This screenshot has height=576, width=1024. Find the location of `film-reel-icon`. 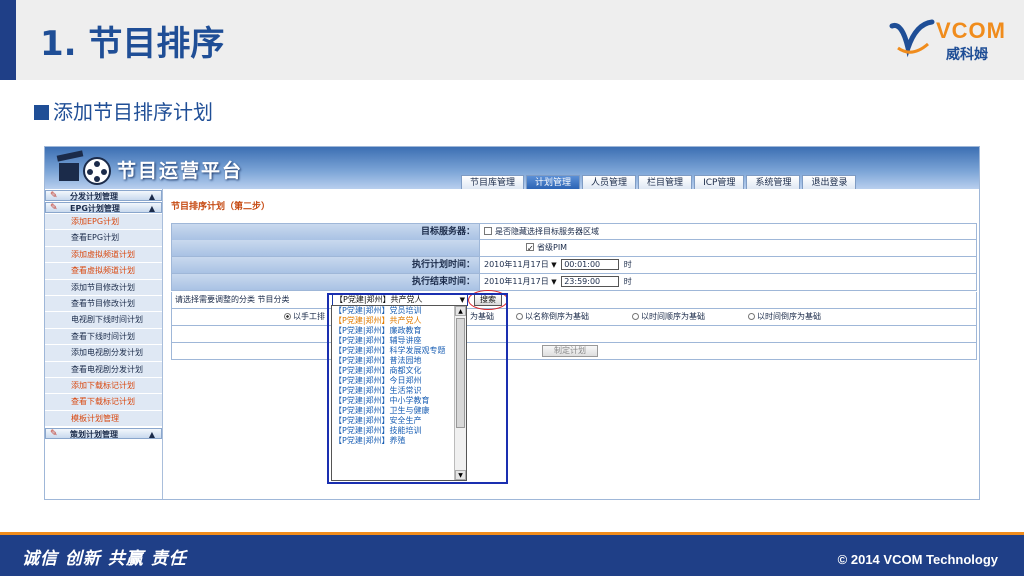

film-reel-icon is located at coordinates (83, 167).